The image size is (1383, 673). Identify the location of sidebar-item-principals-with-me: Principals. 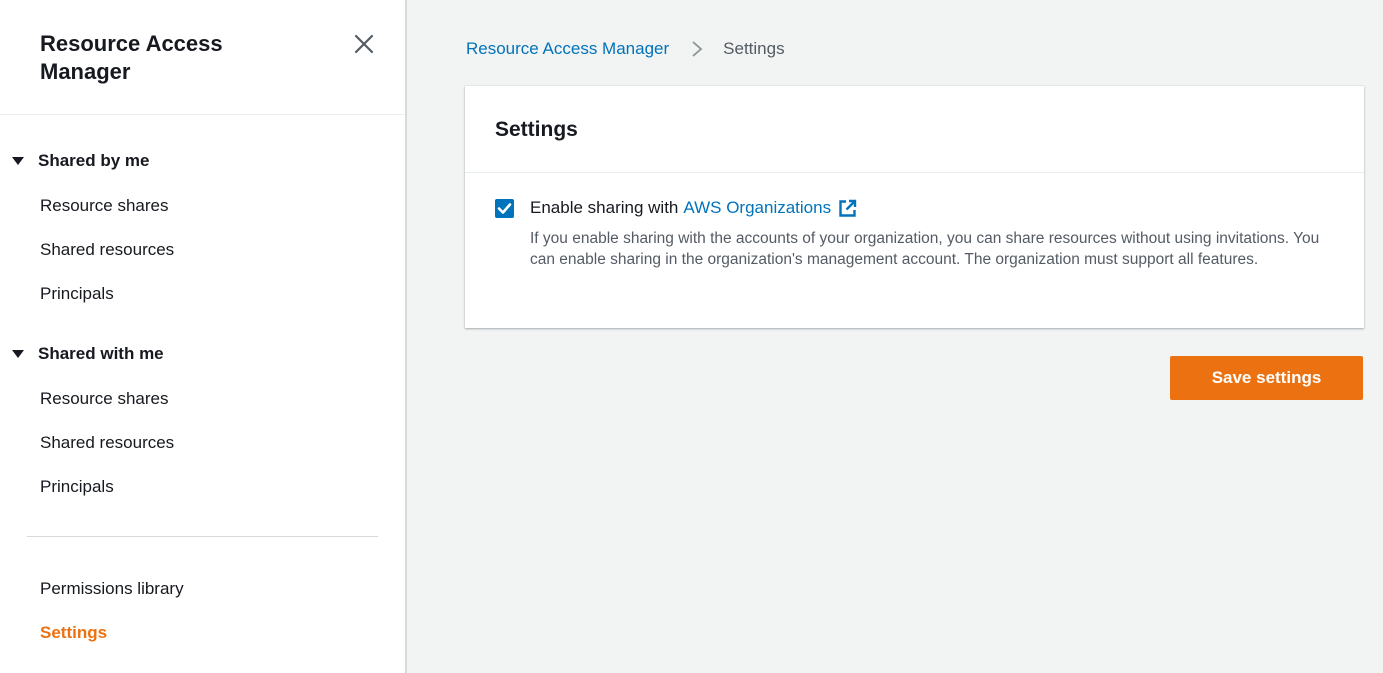
(77, 487).